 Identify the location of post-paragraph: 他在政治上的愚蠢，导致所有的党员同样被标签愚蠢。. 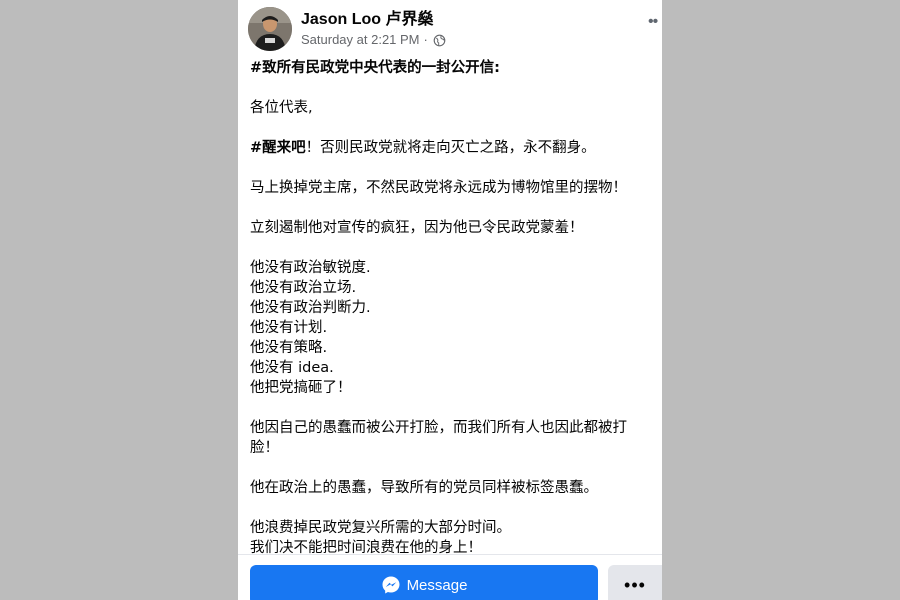
(452, 488).